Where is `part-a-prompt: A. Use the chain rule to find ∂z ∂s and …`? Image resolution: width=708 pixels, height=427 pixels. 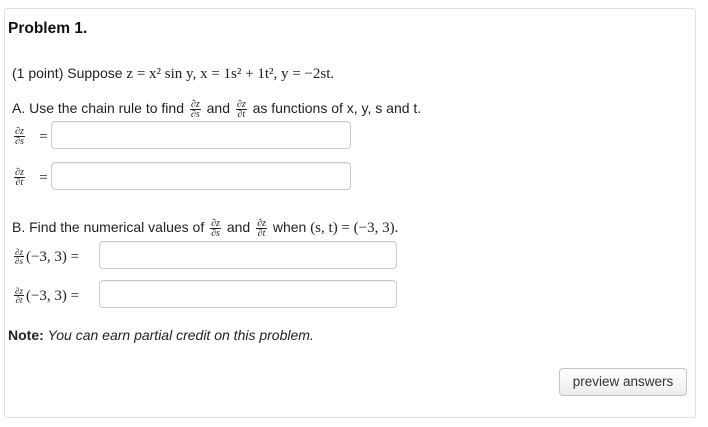 part-a-prompt: A. Use the chain rule to find ∂z ∂s and … is located at coordinates (217, 109).